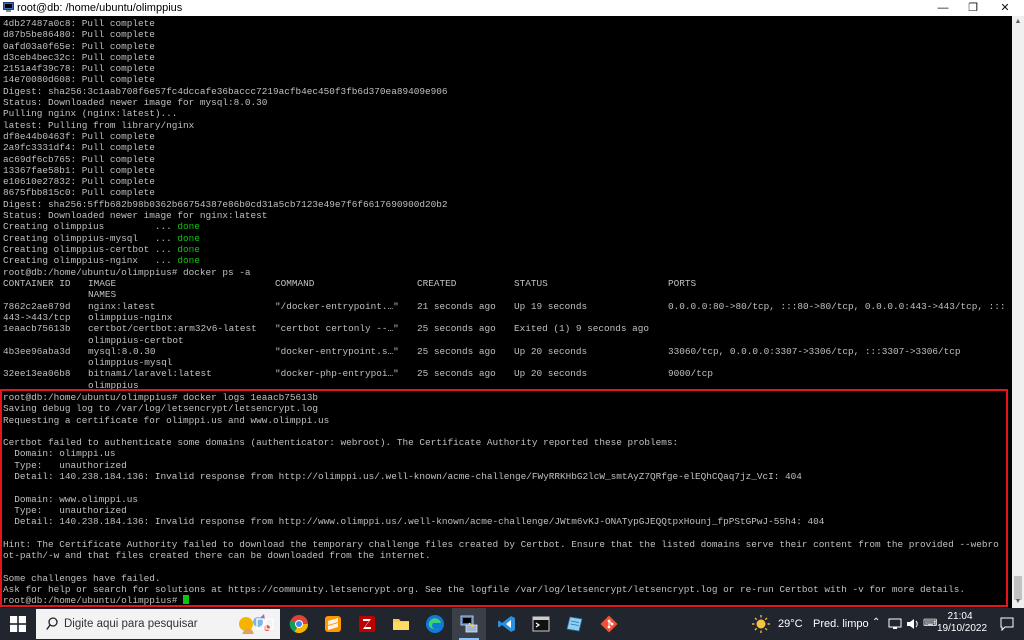 Image resolution: width=1024 pixels, height=640 pixels. I want to click on terminal-line: 14e70080d608: Pull complete, so click(225, 79).